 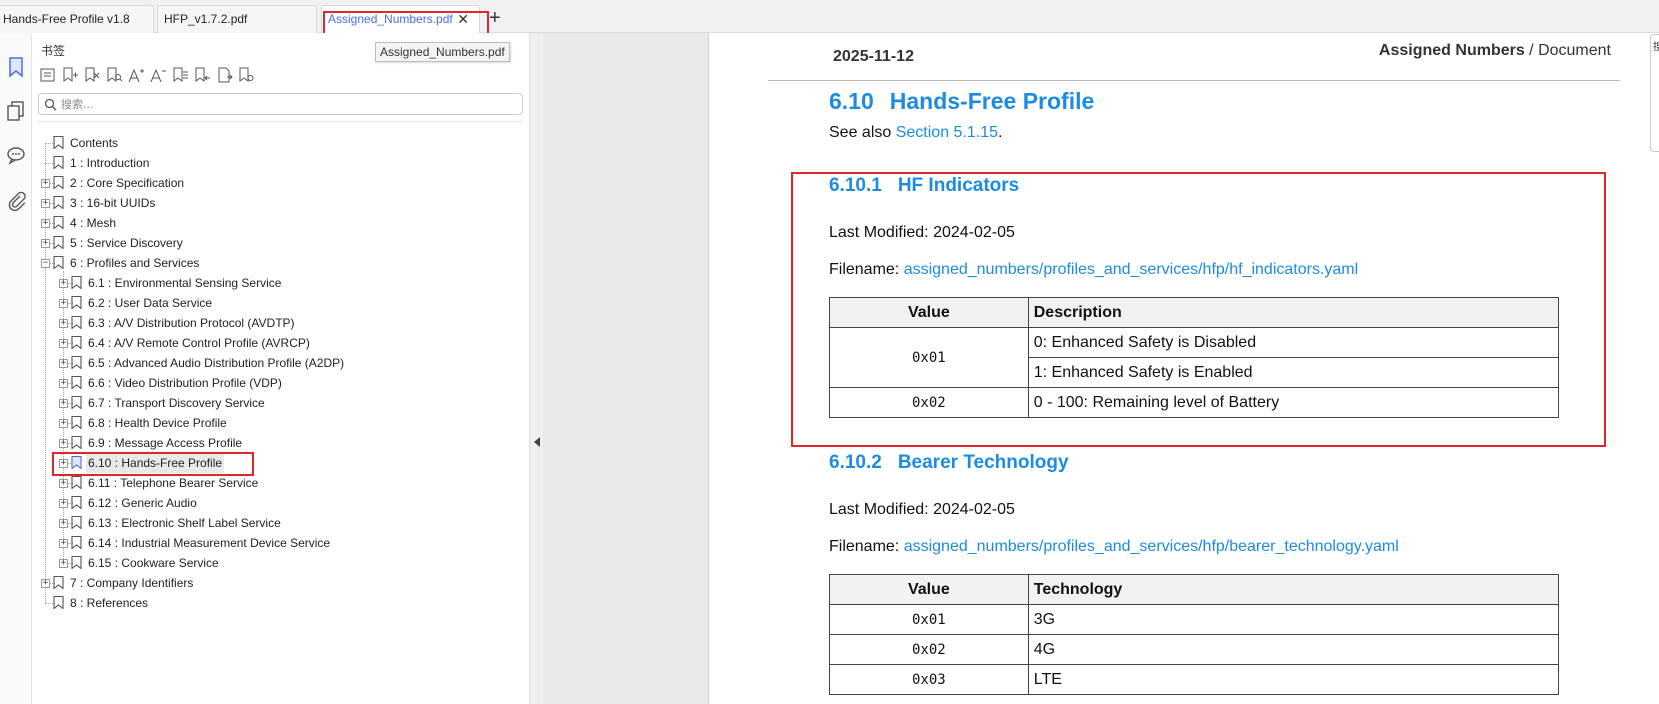 I want to click on bookmark-item: 6.8 : Health Device Profile, so click(x=157, y=423).